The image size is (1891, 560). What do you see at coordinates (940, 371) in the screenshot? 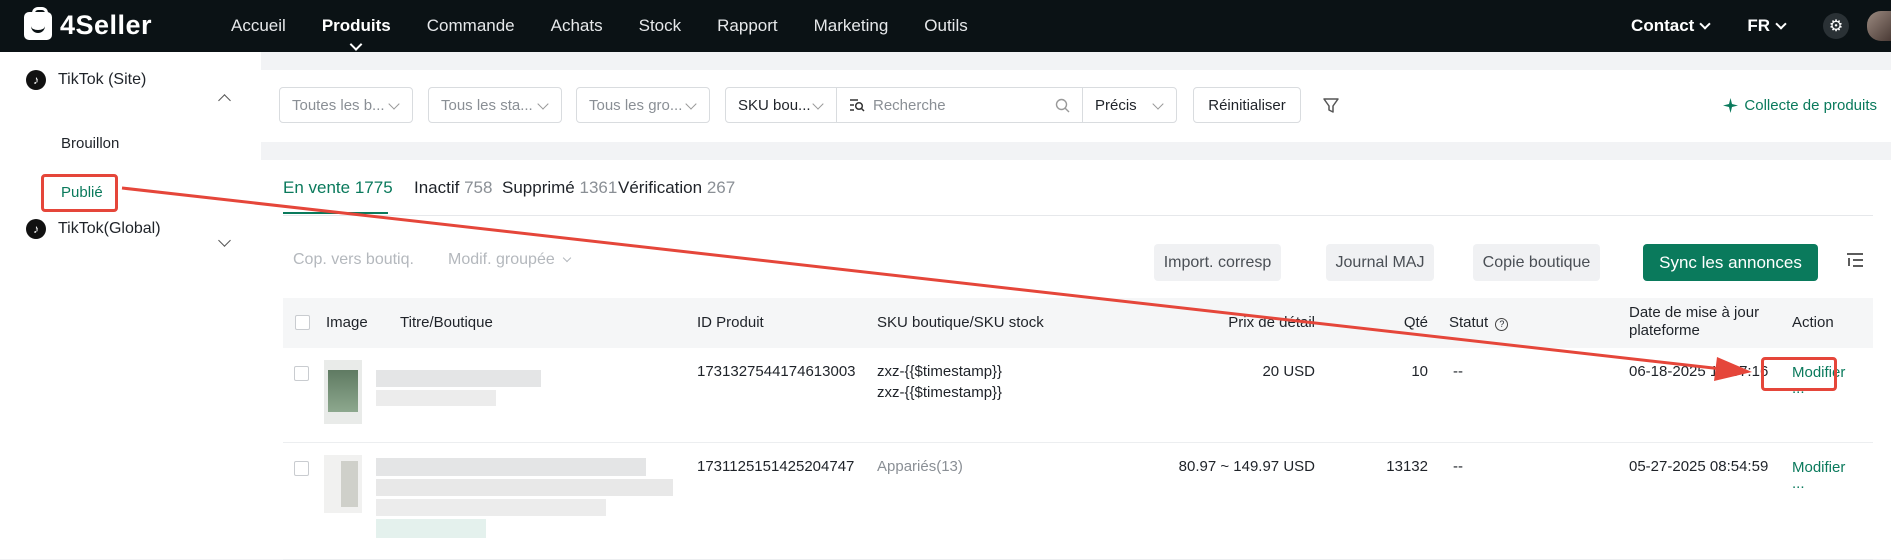
I see `store-sku: zxz-{{$timestamp}}` at bounding box center [940, 371].